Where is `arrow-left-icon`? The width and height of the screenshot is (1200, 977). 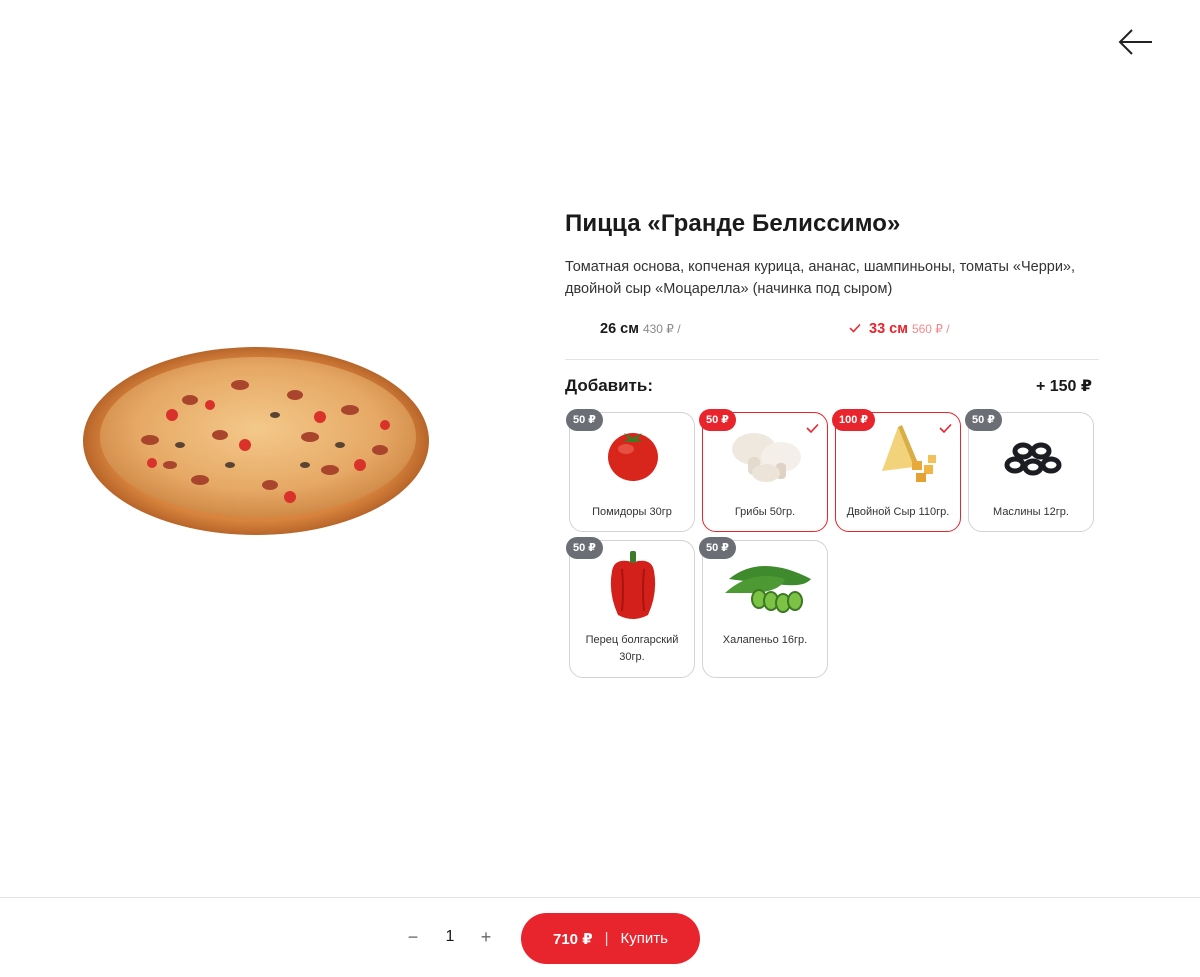
arrow-left-icon is located at coordinates (1135, 42).